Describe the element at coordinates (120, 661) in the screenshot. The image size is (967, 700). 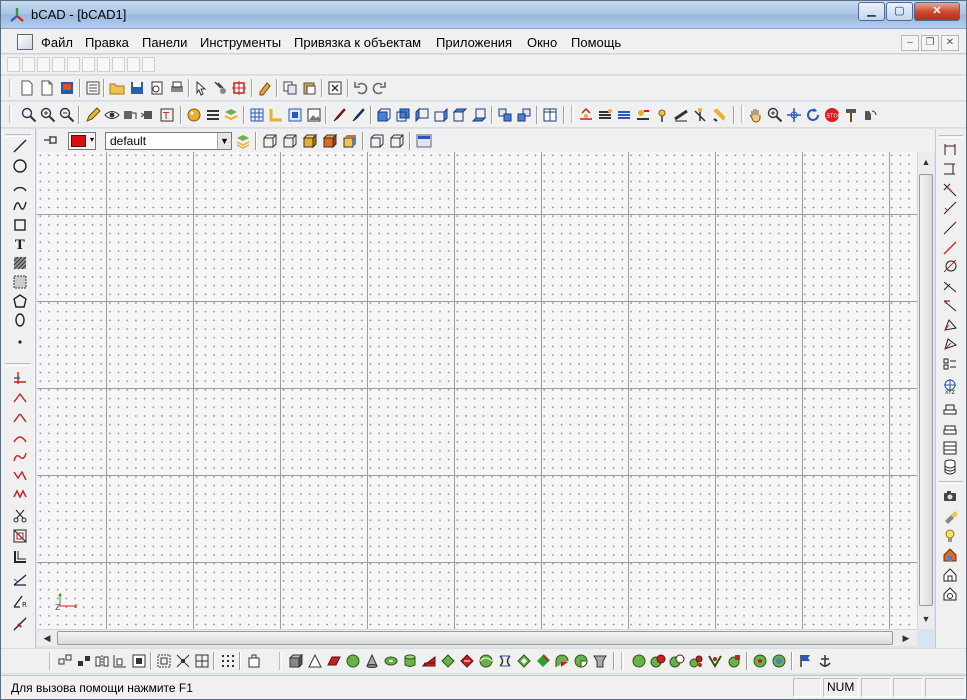
I see `align-icon` at that location.